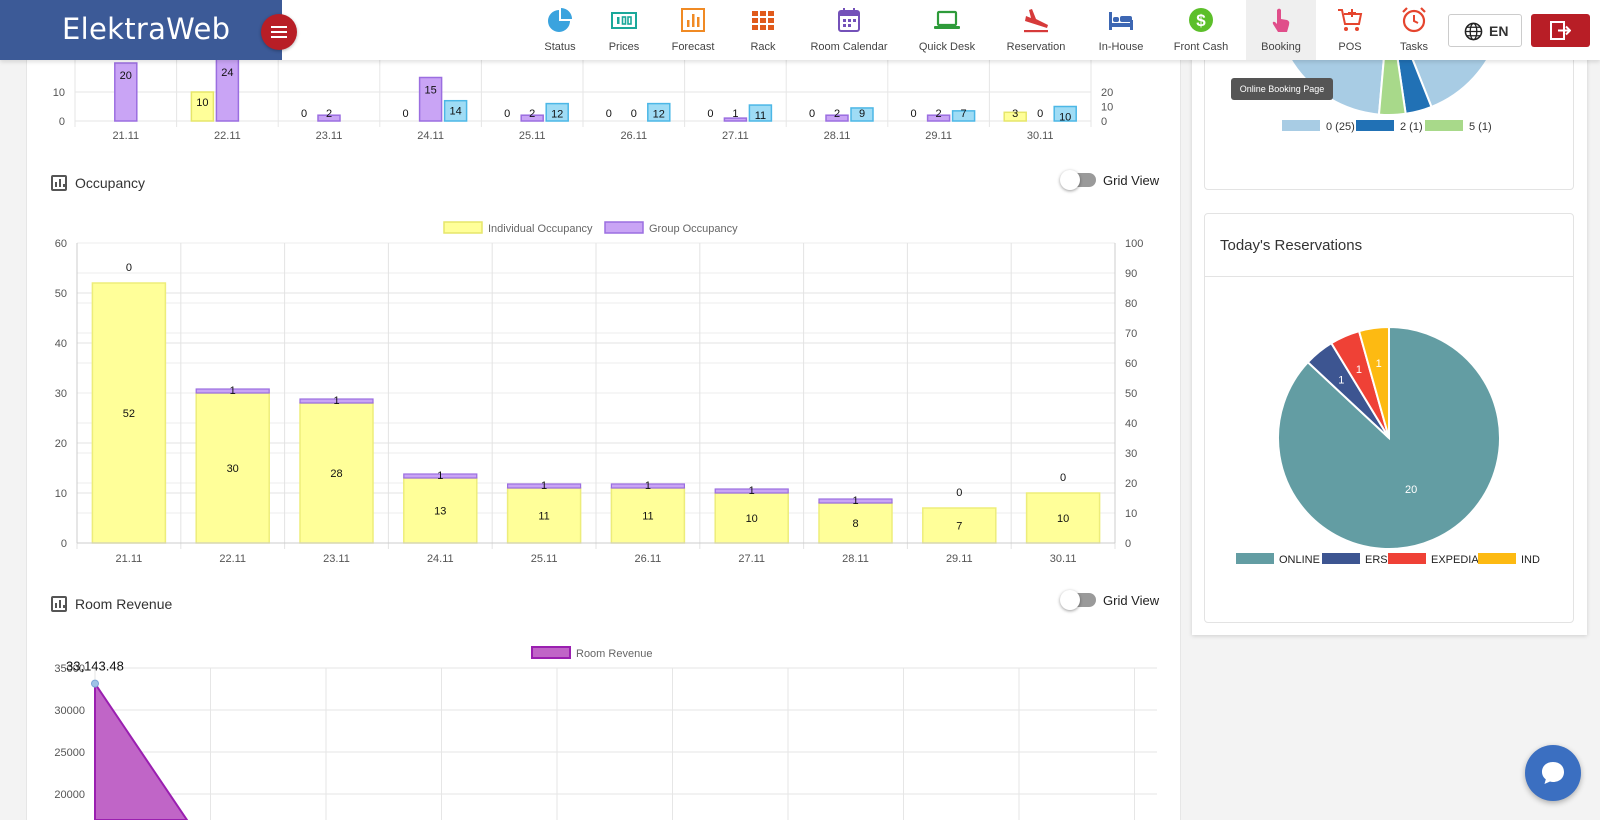  Describe the element at coordinates (227, 73) in the screenshot. I see `data-label: 24` at that location.